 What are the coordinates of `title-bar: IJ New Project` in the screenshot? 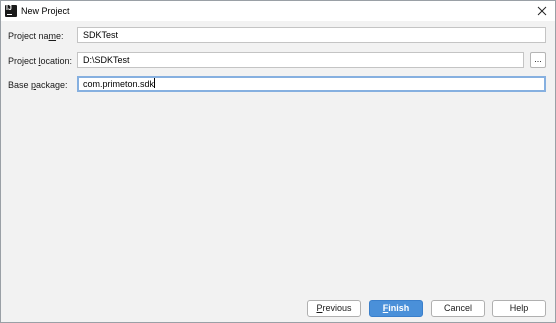 It's located at (278, 11).